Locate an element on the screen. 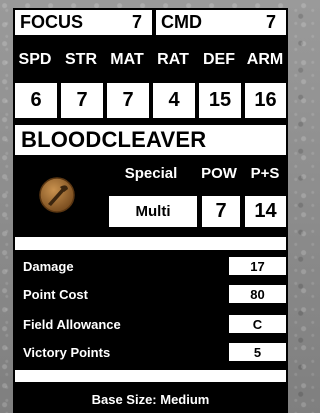 The image size is (320, 413). stat-header-arm: ARM is located at coordinates (265, 59).